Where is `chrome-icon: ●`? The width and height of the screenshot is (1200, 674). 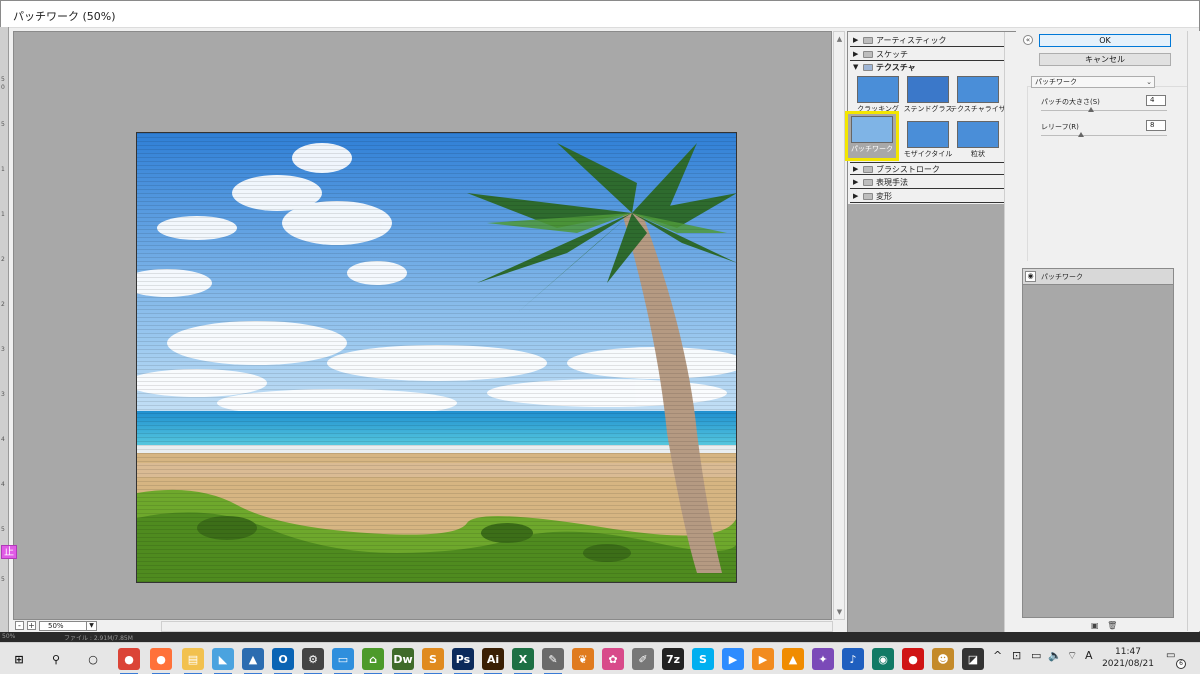 chrome-icon: ● is located at coordinates (129, 661).